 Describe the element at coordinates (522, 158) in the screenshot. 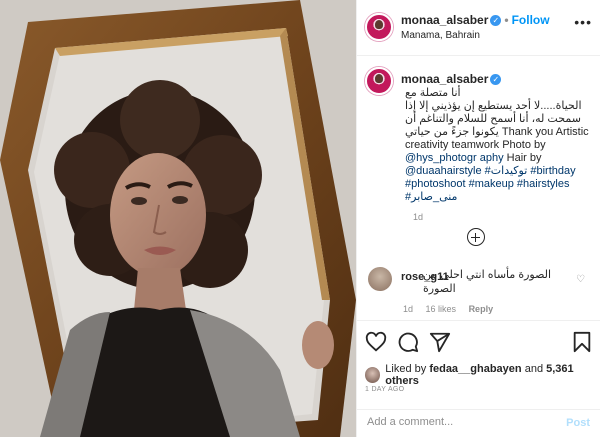

I see `caption-fragment: Hair by` at that location.